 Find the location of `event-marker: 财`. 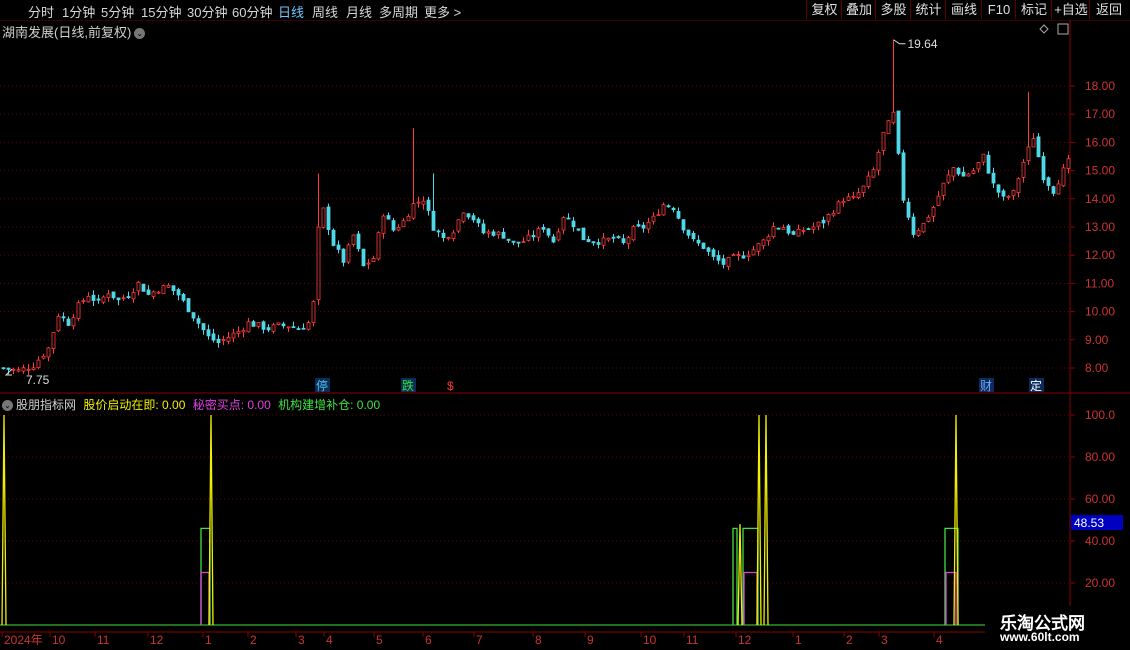

event-marker: 财 is located at coordinates (986, 386).